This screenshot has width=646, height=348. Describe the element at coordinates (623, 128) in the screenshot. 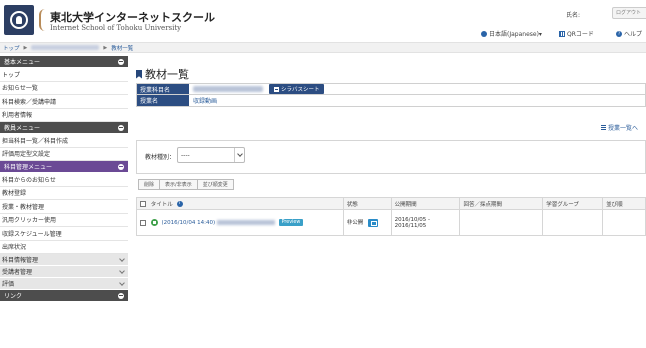

I see `course-list-link-label: 授業一覧へ` at that location.